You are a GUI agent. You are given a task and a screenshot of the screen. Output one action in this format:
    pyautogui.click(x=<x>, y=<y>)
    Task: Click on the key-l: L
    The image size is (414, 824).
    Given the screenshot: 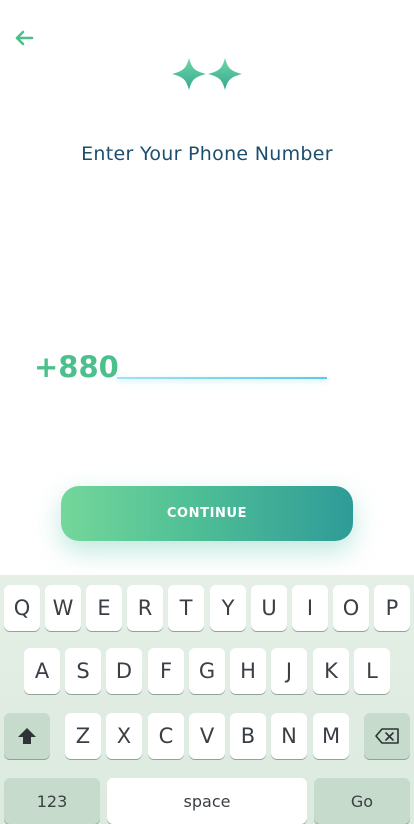 What is the action you would take?
    pyautogui.click(x=372, y=671)
    